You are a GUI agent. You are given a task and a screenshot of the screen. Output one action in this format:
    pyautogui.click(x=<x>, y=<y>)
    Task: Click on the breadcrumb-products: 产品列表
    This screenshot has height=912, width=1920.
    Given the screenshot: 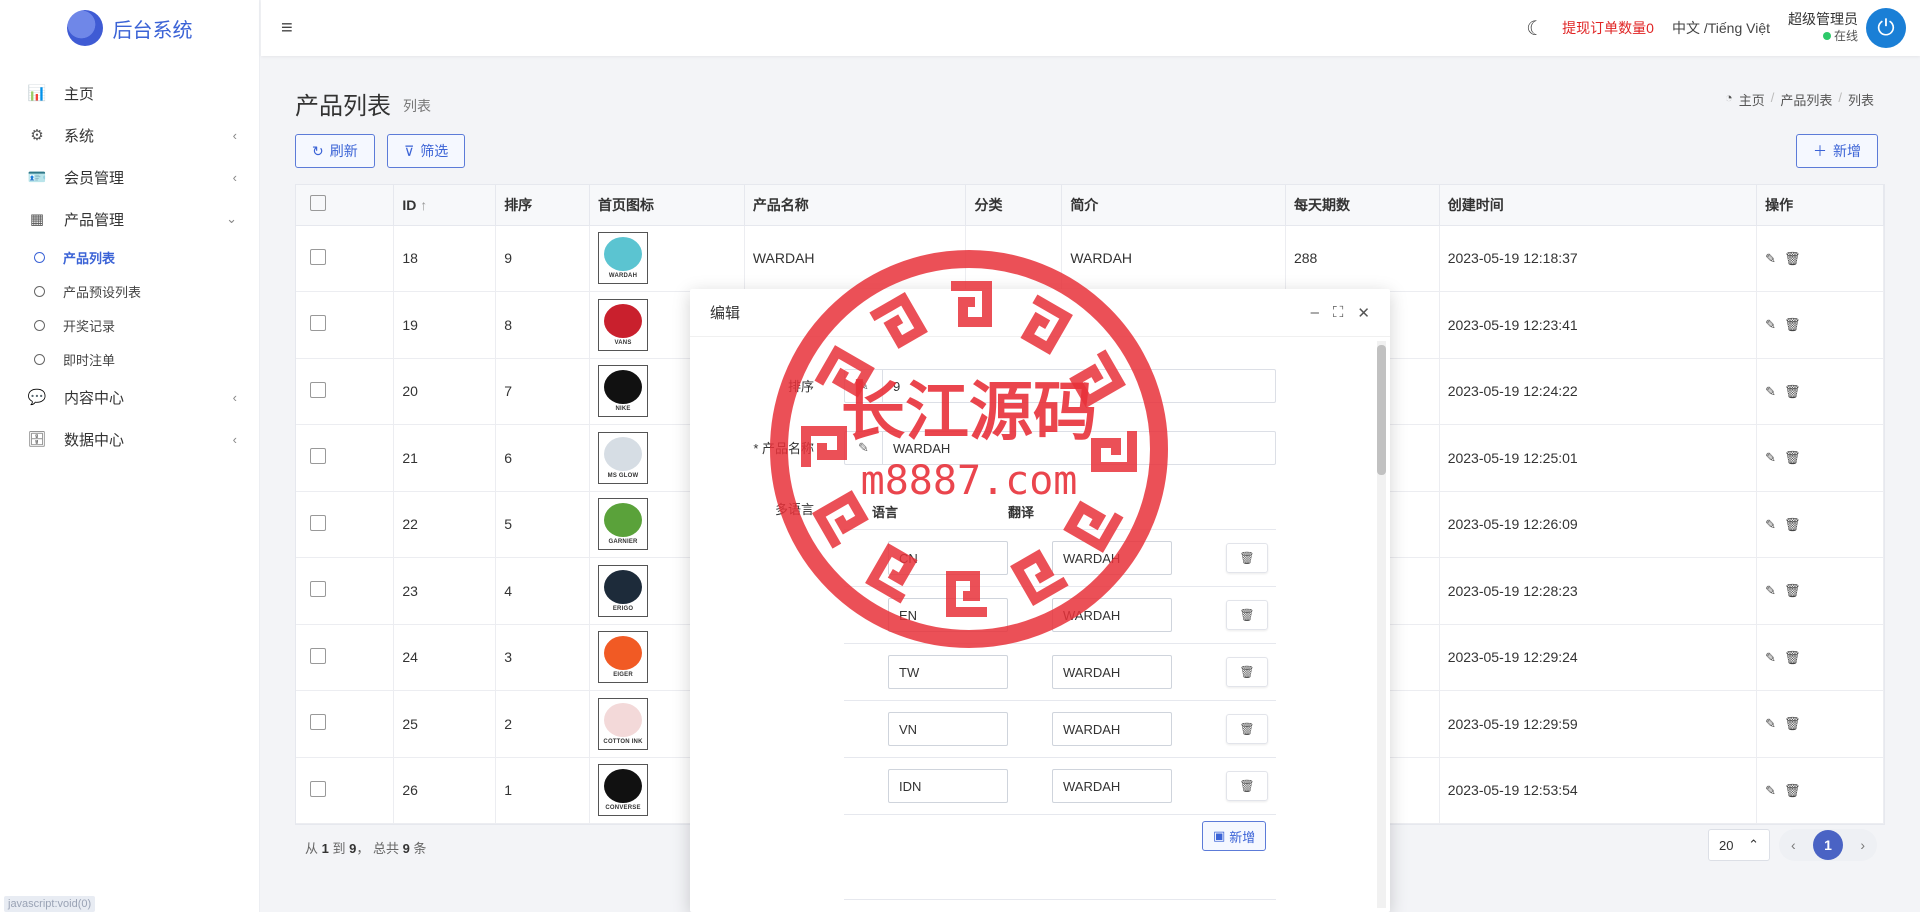 What is the action you would take?
    pyautogui.click(x=1806, y=99)
    